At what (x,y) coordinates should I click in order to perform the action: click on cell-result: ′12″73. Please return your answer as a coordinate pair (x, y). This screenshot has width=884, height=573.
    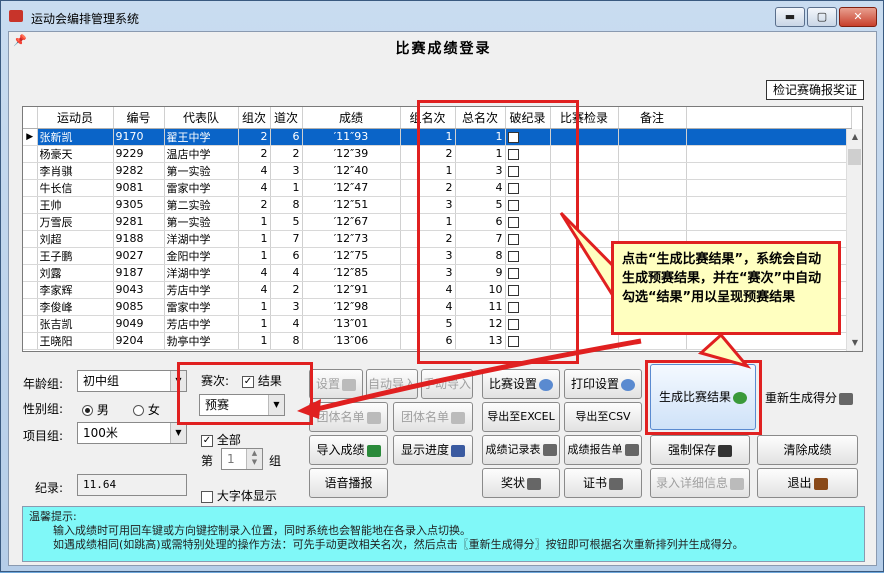
    Looking at the image, I should click on (351, 239).